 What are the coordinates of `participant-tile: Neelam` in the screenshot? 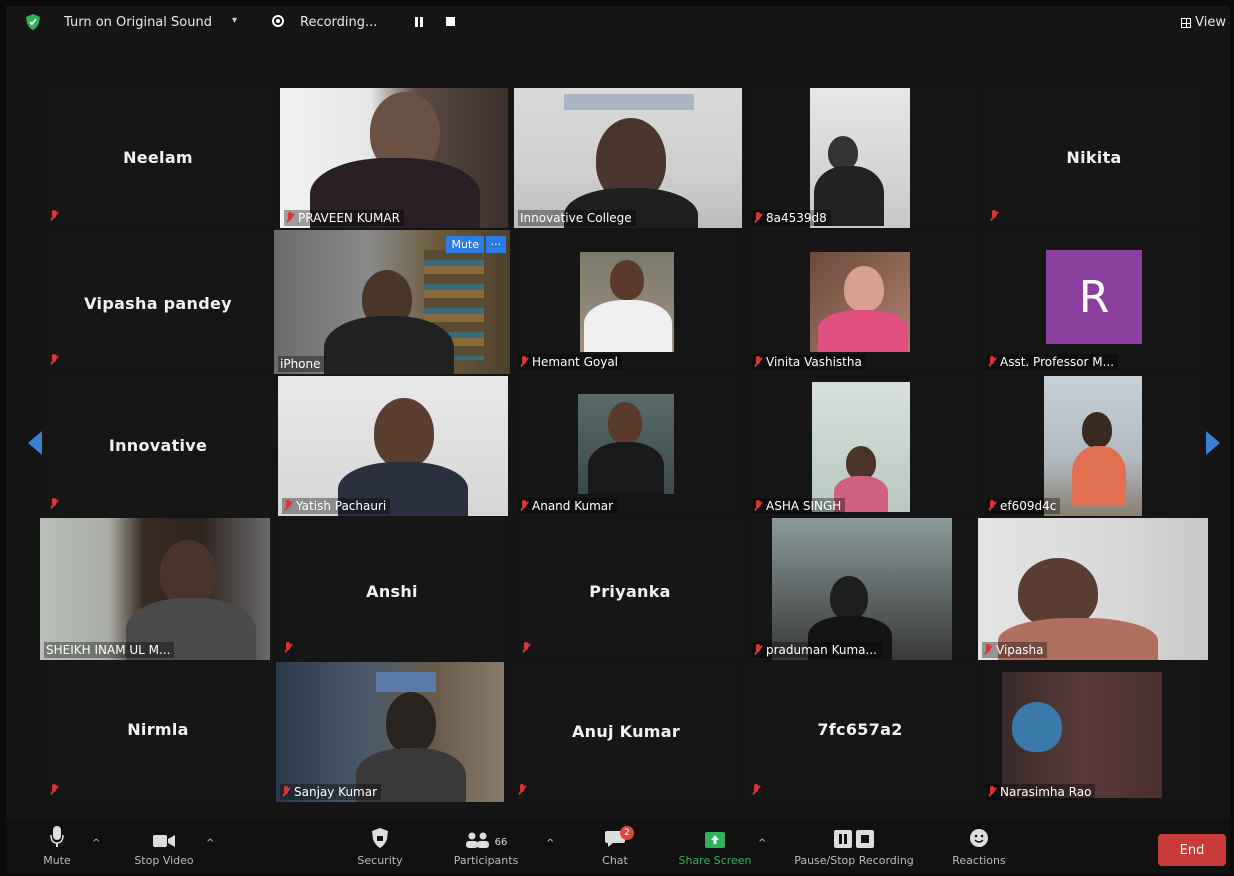 It's located at (158, 158).